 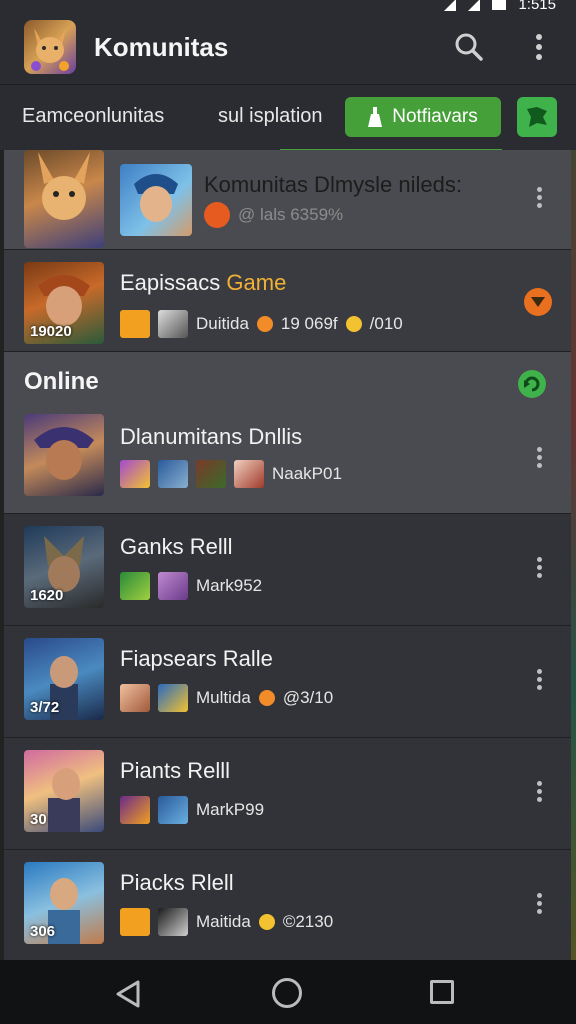 I want to click on expand-chevron-icon, so click(x=538, y=302).